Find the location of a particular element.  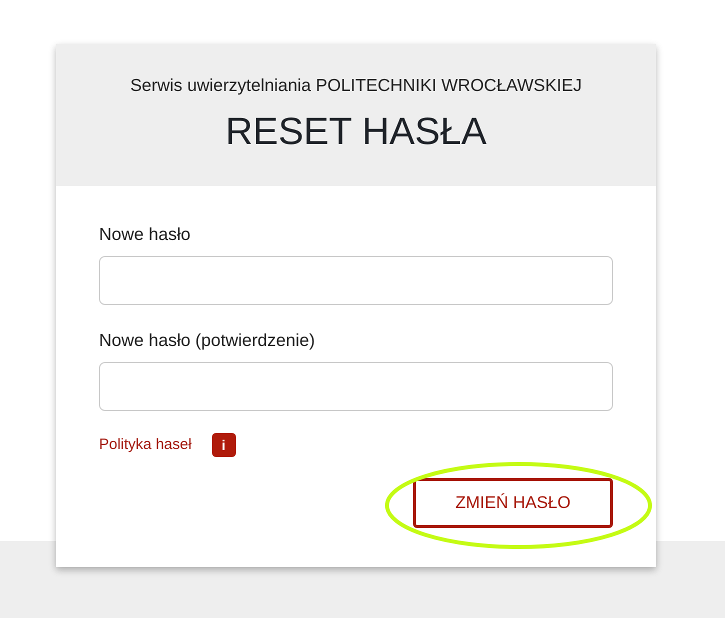

password-policy-link: Polityka haseł is located at coordinates (145, 445).